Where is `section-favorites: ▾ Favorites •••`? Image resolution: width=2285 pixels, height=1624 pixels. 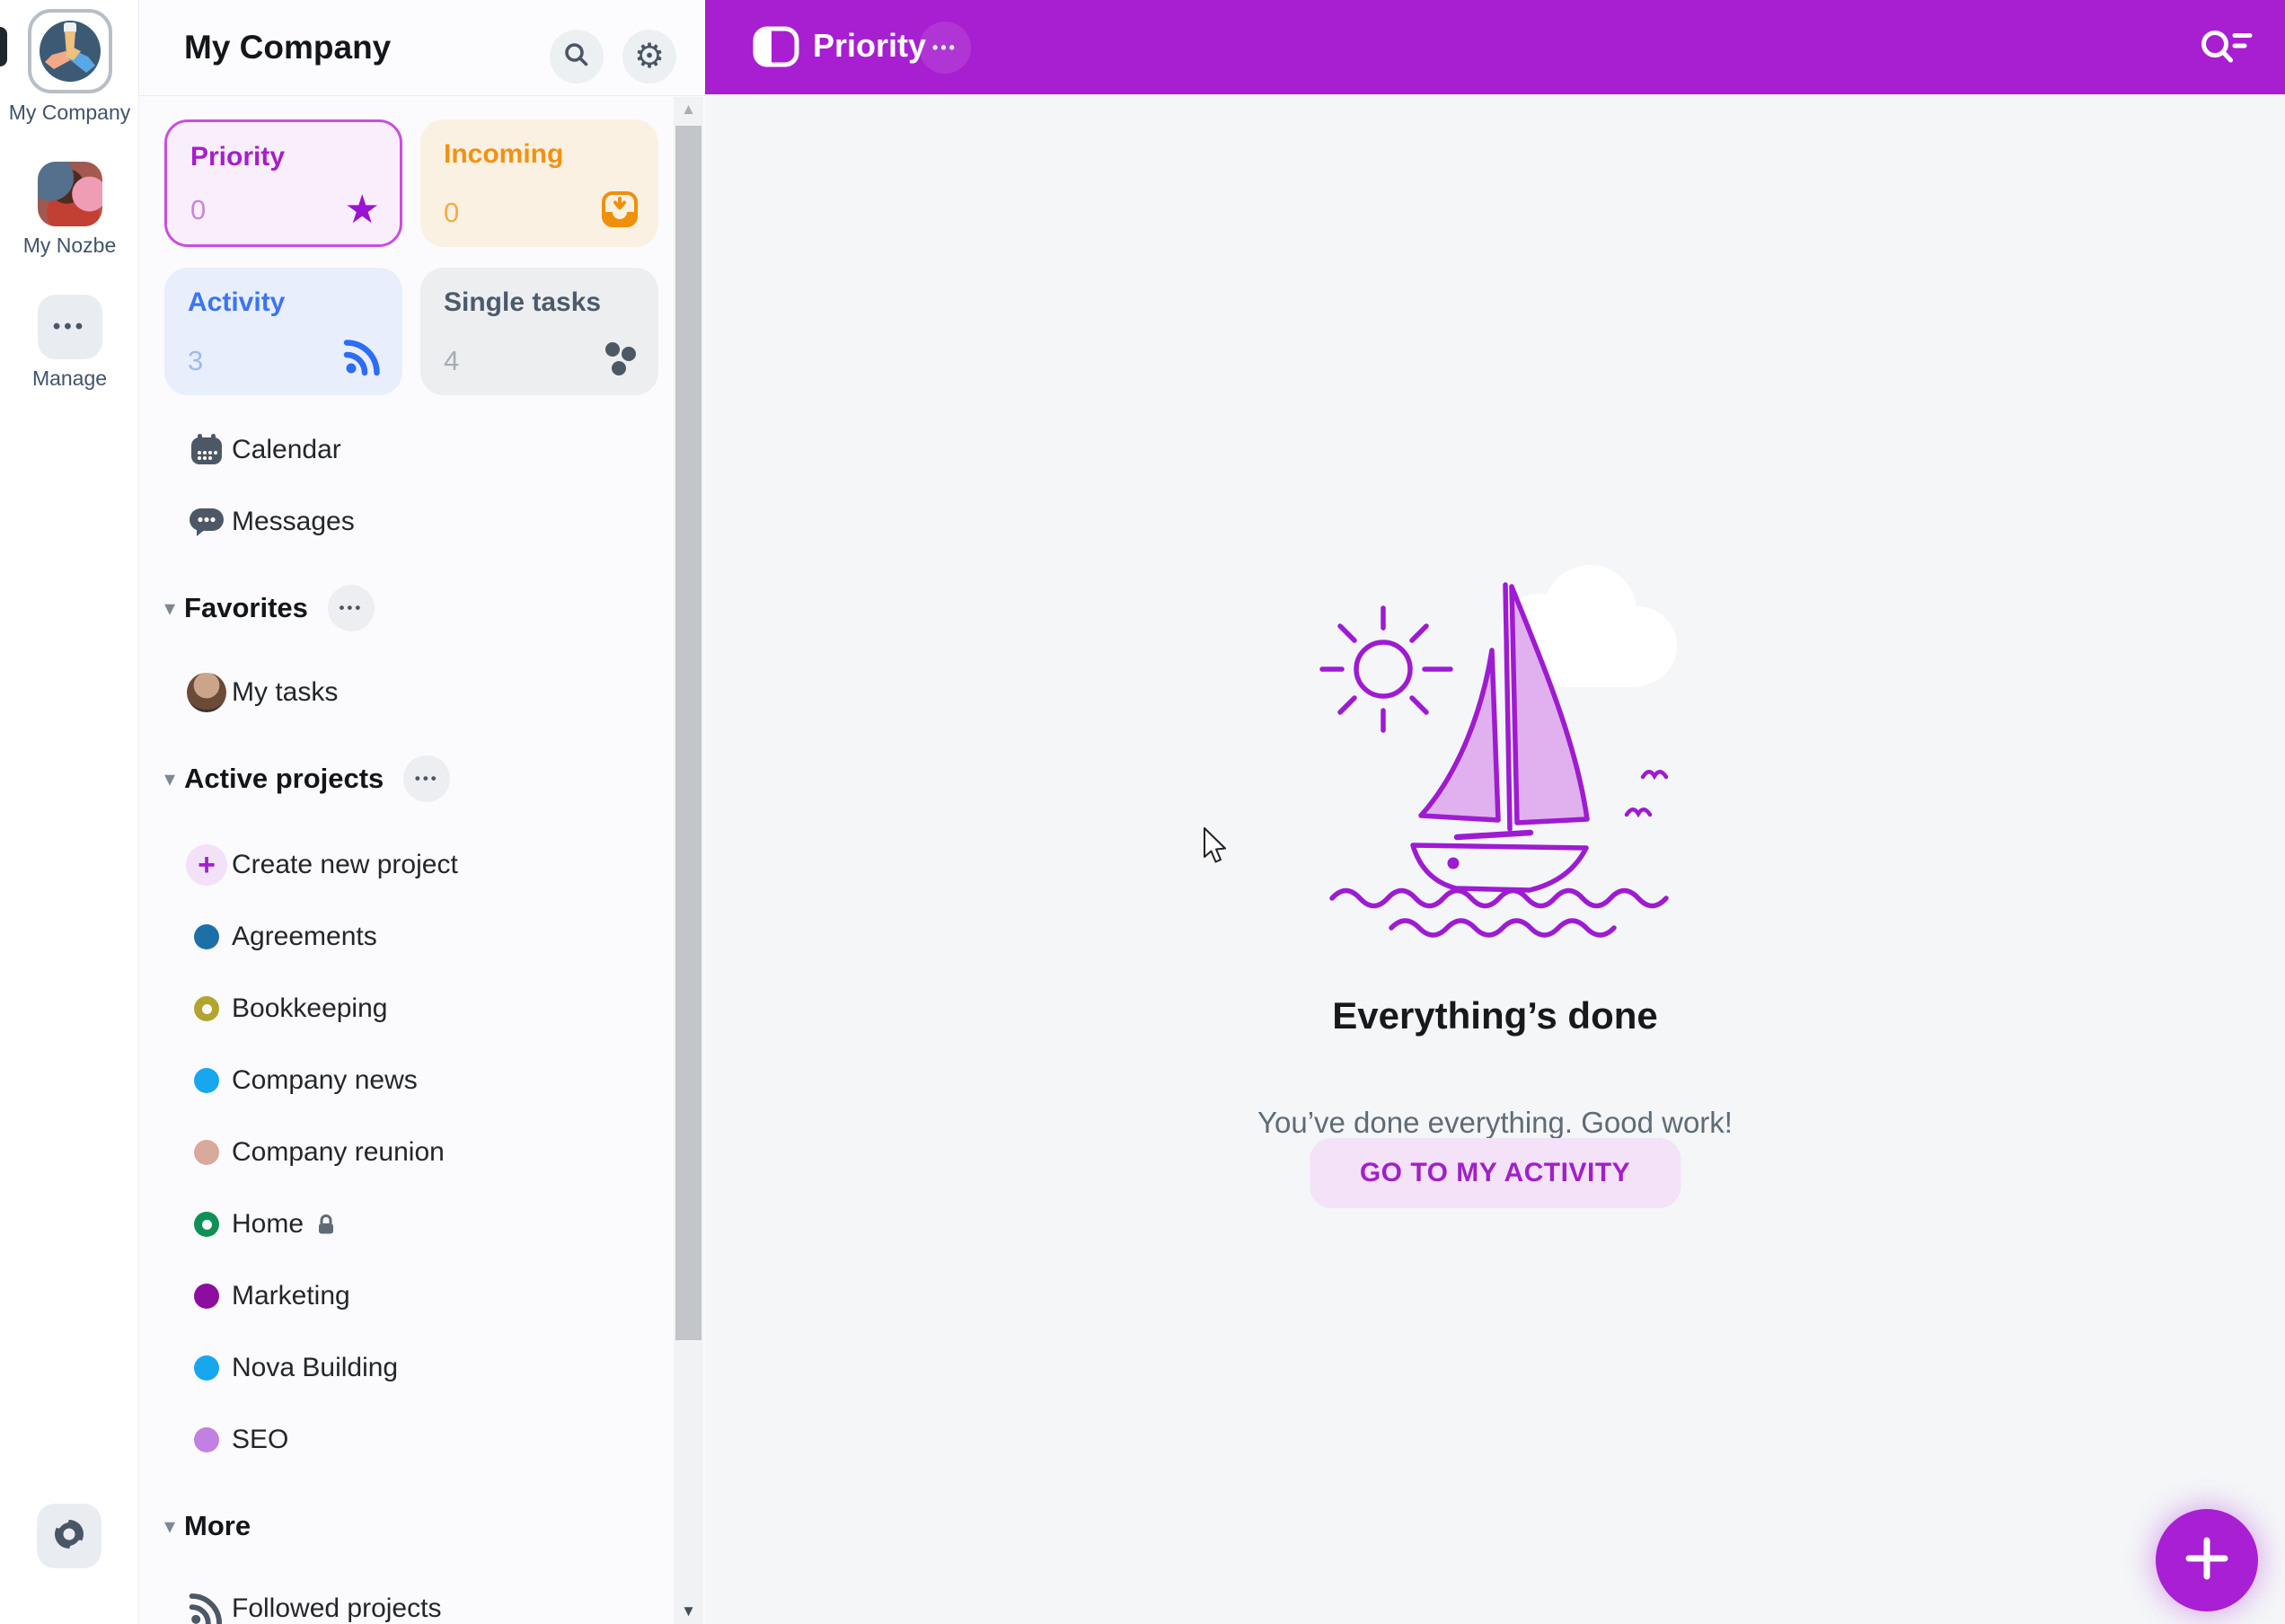
section-favorites: ▾ Favorites ••• is located at coordinates (404, 608).